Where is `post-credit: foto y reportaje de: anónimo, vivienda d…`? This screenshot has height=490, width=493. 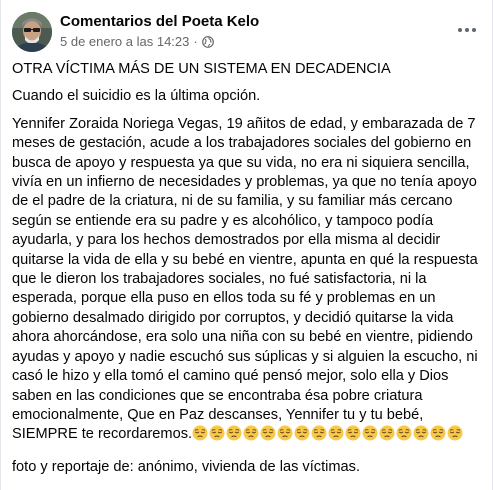 post-credit: foto y reportaje de: anónimo, vivienda d… is located at coordinates (186, 466).